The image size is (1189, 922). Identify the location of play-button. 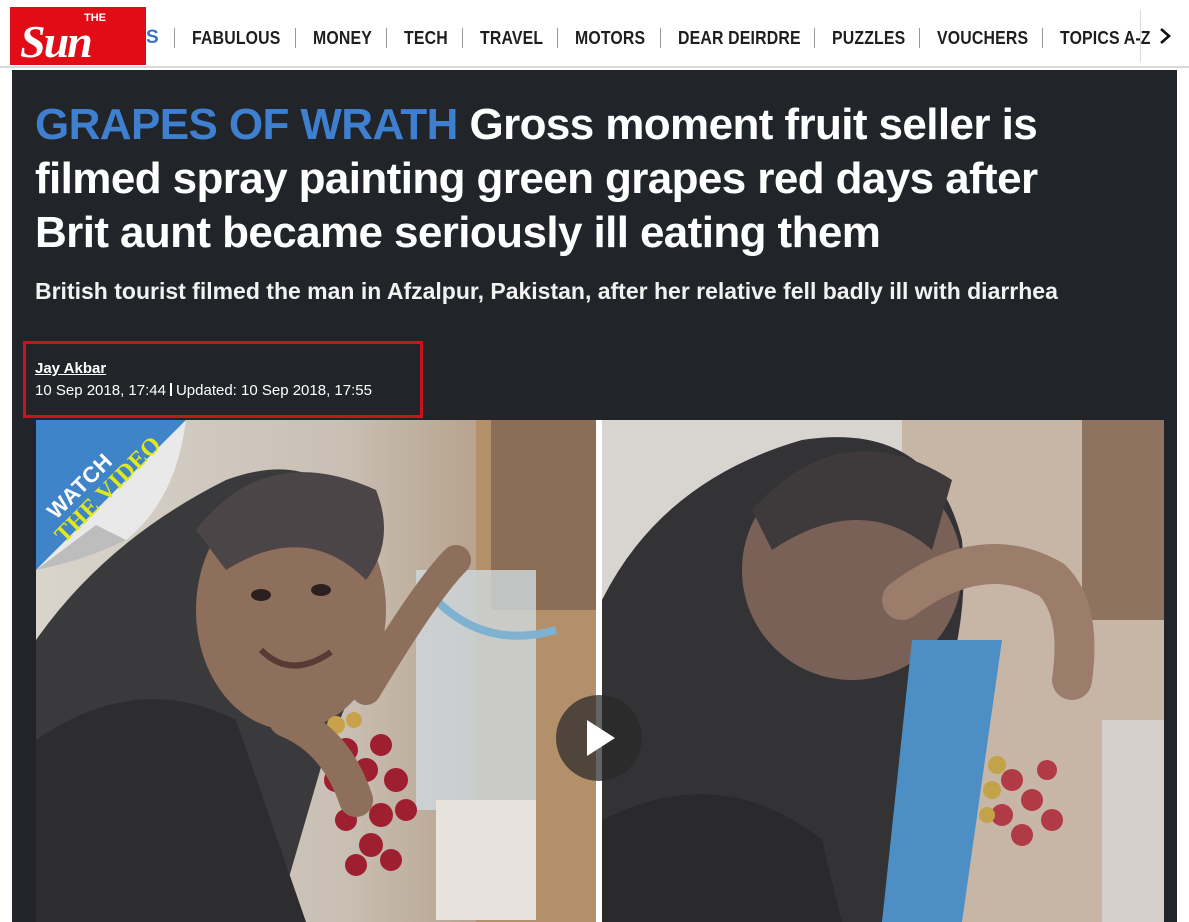
(599, 738).